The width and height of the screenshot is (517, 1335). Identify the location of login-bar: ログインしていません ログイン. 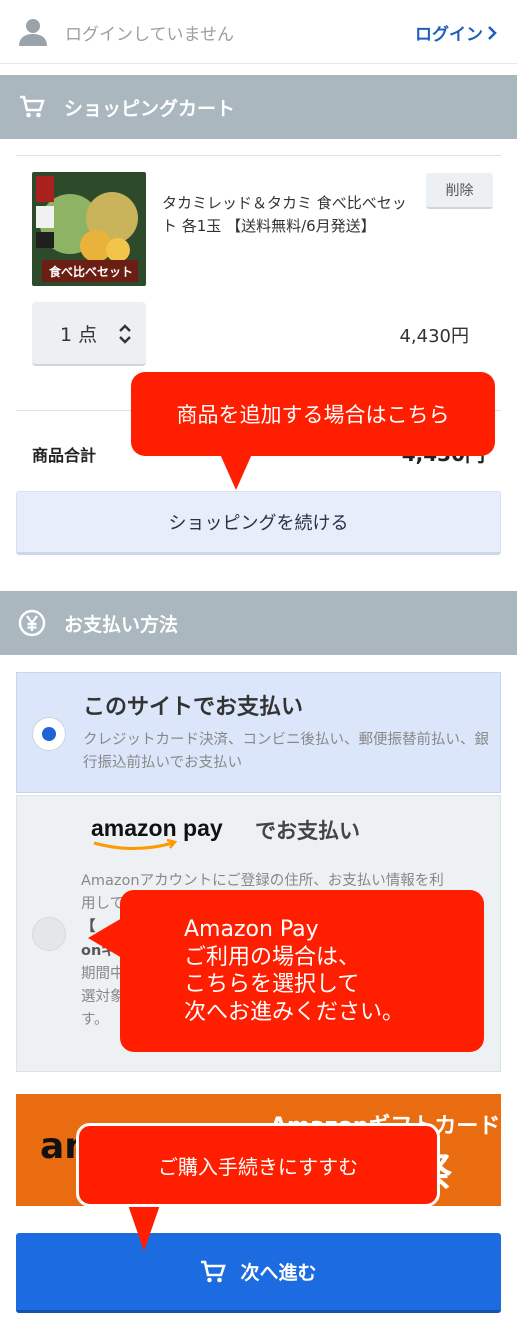
(258, 32).